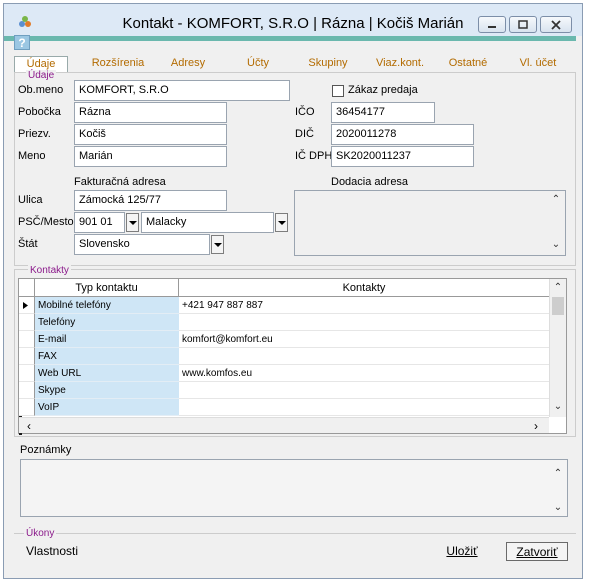  I want to click on save-button-label: Uložiť, so click(462, 551).